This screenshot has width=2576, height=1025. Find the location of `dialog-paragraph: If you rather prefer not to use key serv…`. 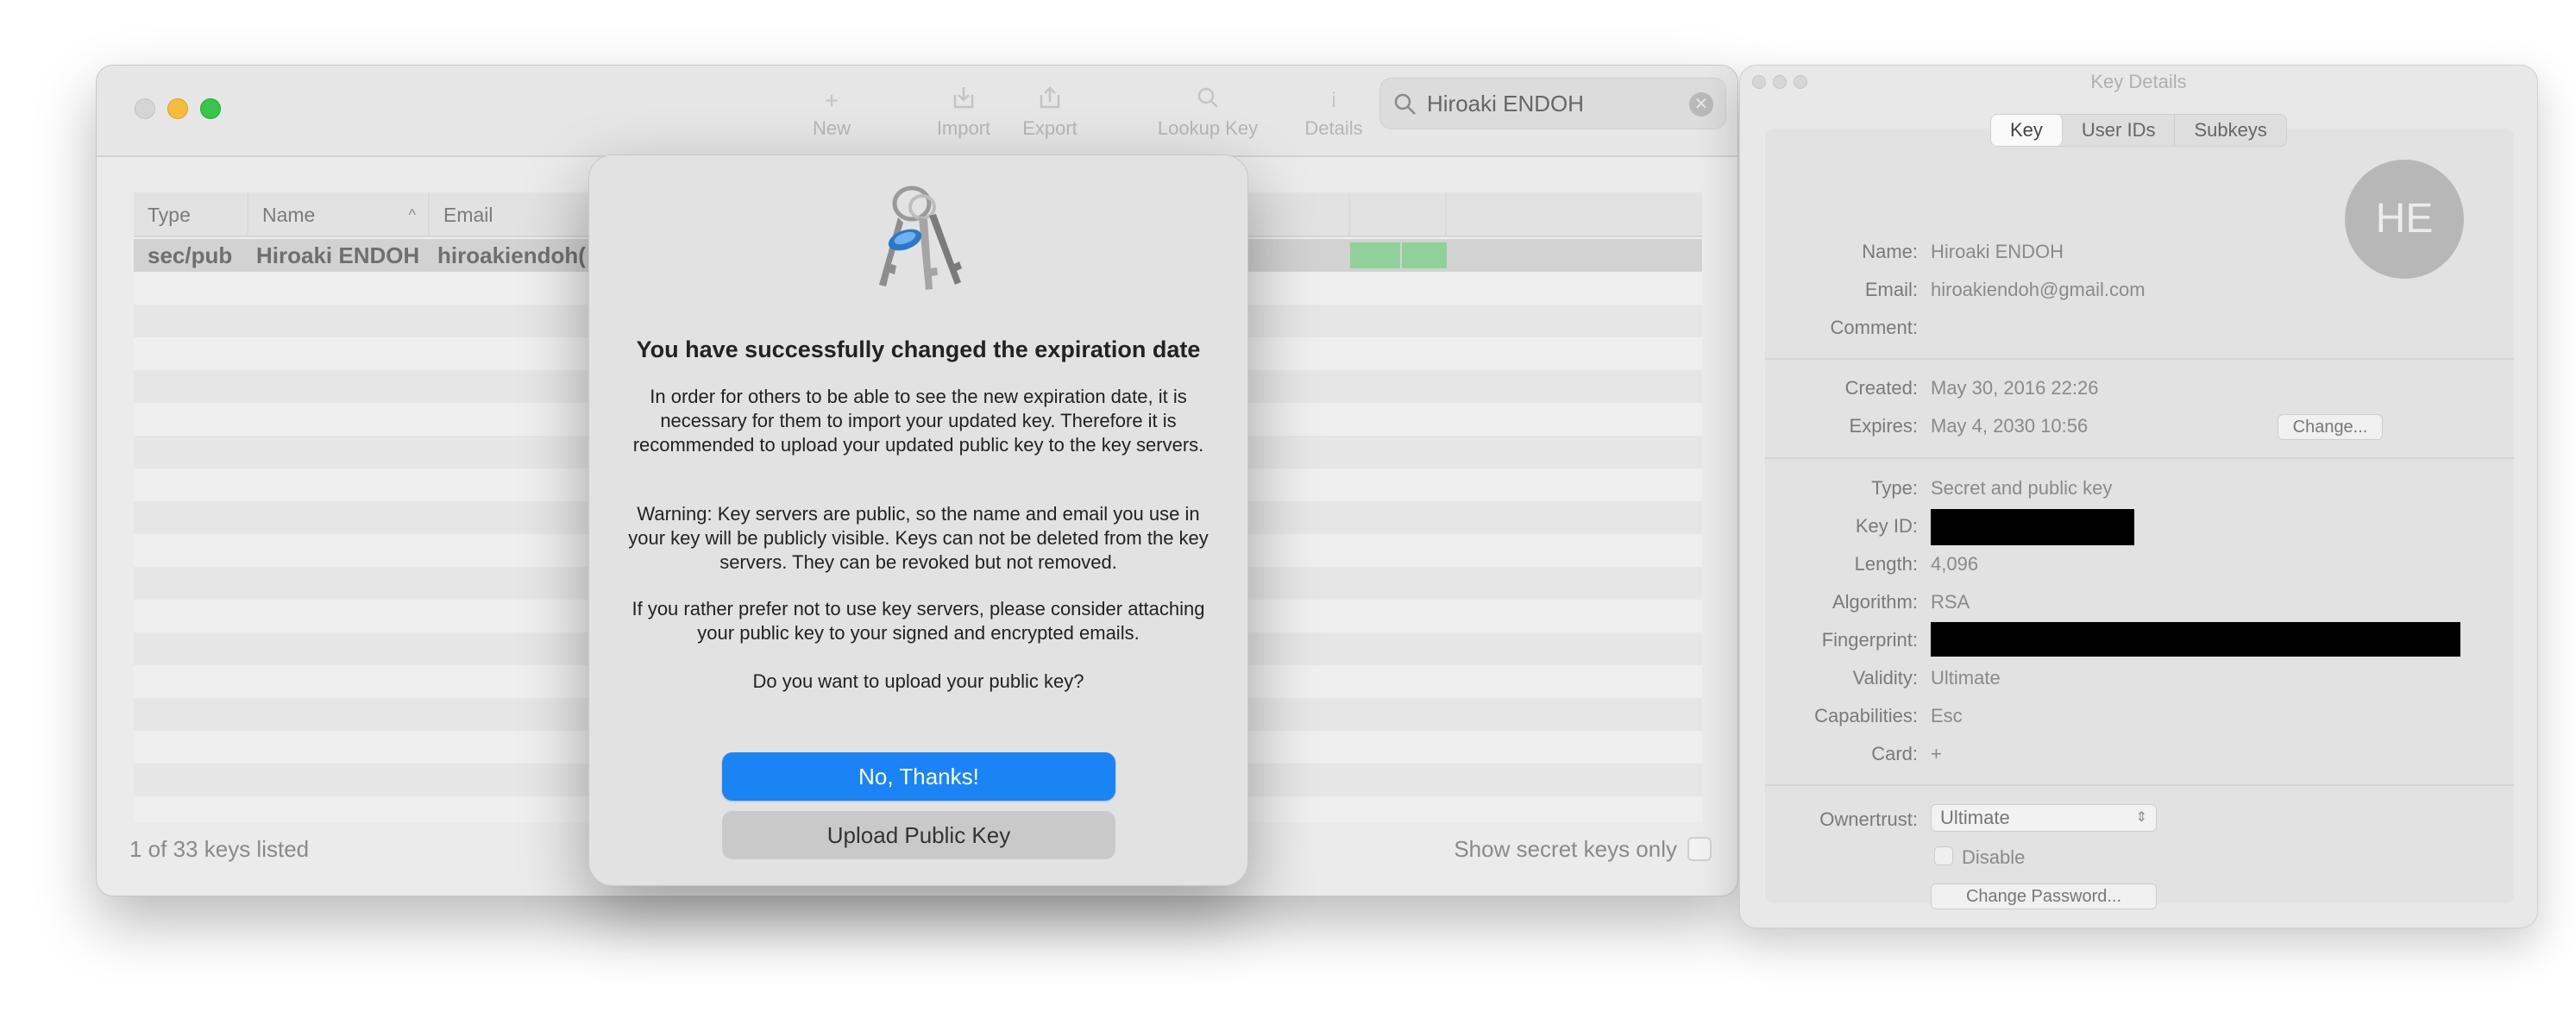

dialog-paragraph: If you rather prefer not to use key serv… is located at coordinates (918, 621).